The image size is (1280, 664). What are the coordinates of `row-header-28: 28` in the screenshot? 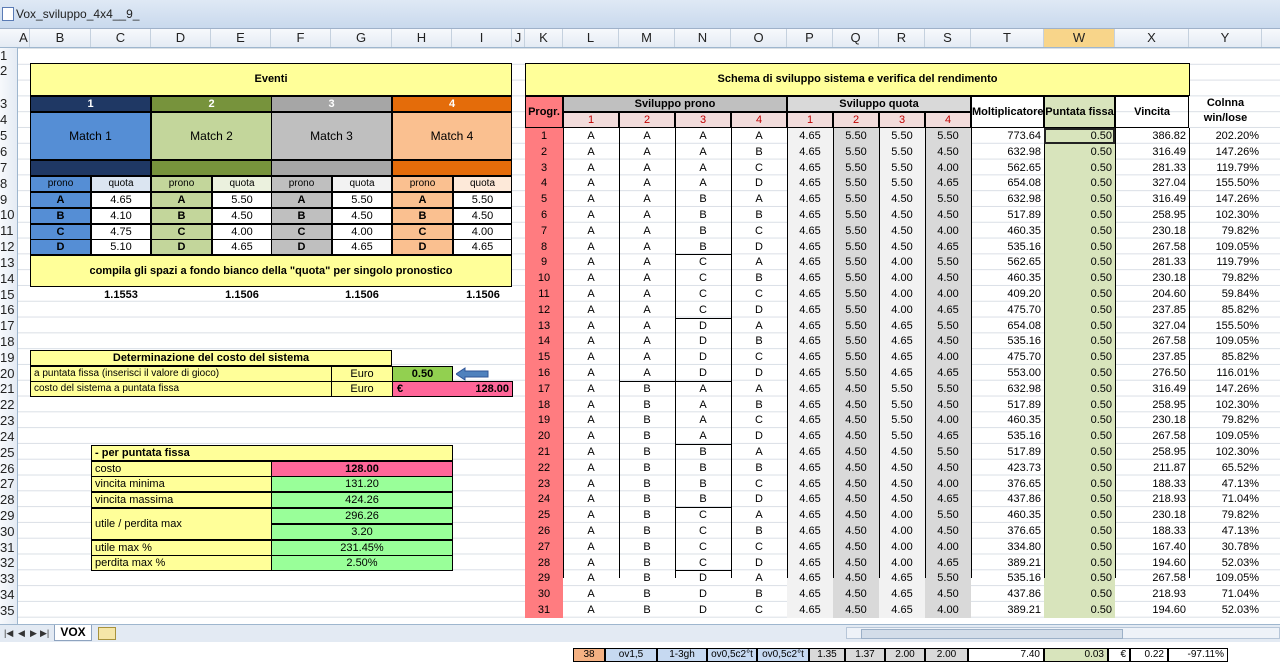 It's located at (8, 499).